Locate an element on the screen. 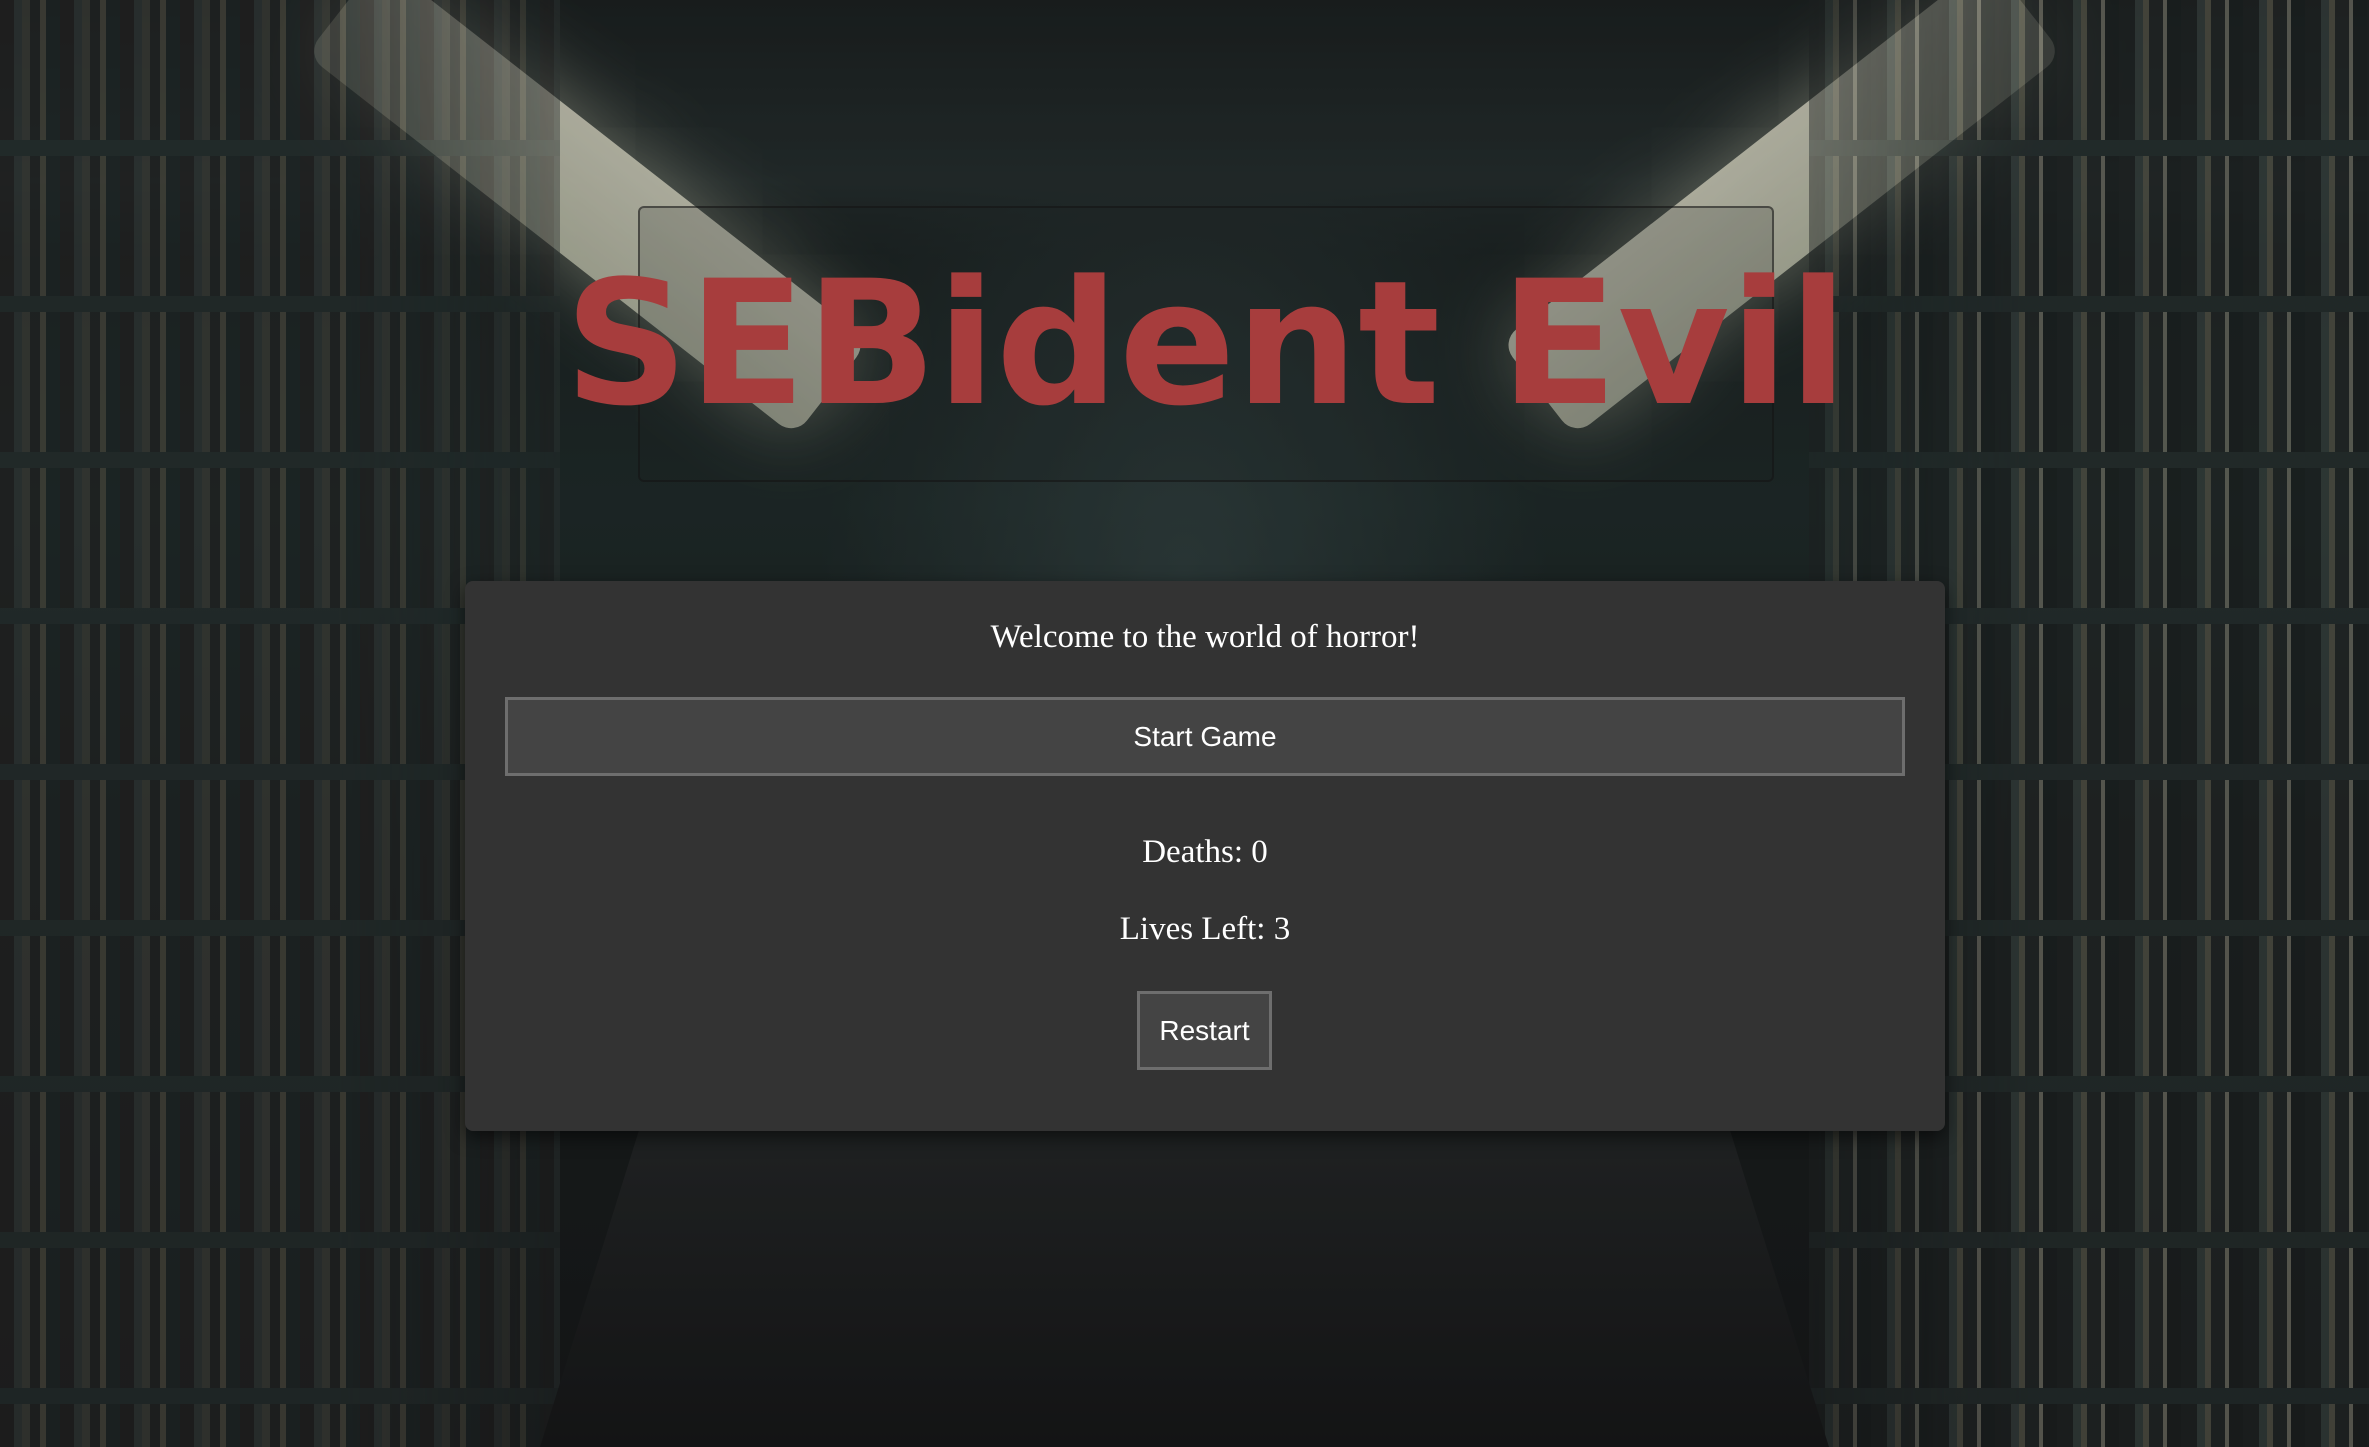 The width and height of the screenshot is (2369, 1447). lives-value: 3 is located at coordinates (1282, 929).